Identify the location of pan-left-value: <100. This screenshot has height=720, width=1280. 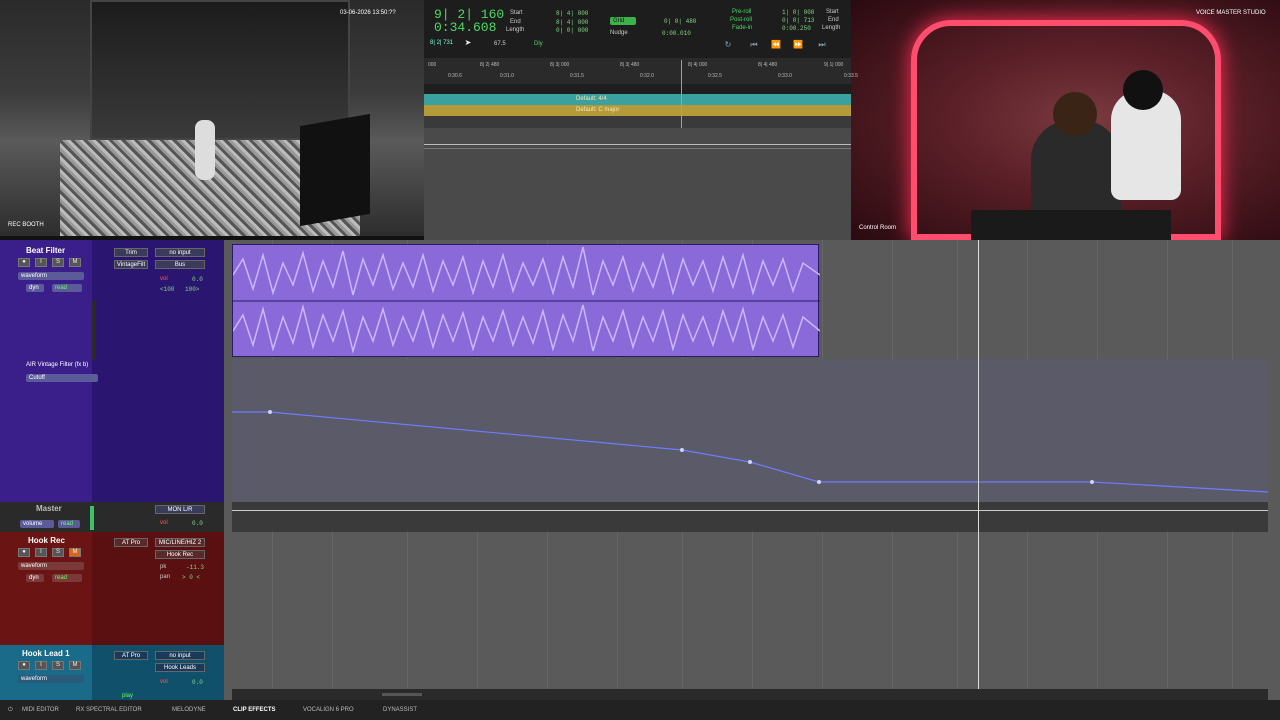
(167, 289).